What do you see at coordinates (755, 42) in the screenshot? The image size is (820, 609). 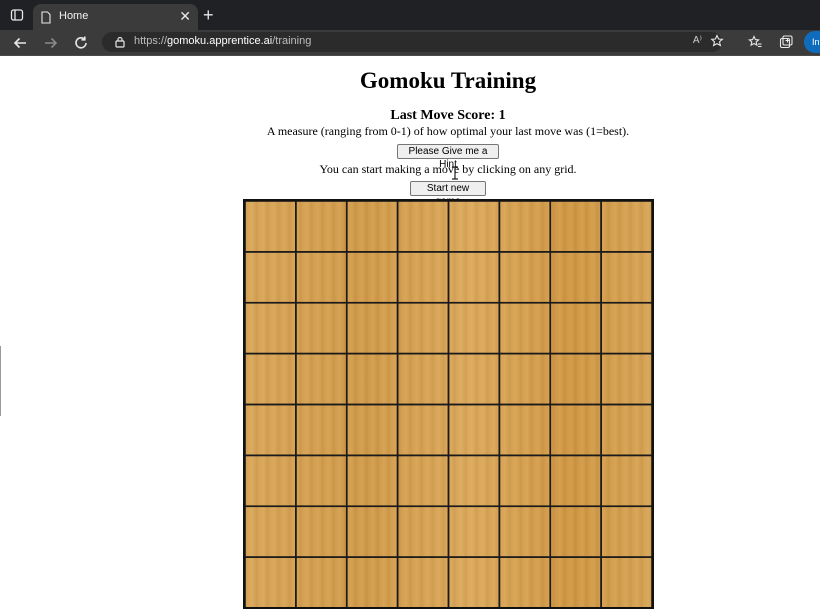 I see `favorites-icon` at bounding box center [755, 42].